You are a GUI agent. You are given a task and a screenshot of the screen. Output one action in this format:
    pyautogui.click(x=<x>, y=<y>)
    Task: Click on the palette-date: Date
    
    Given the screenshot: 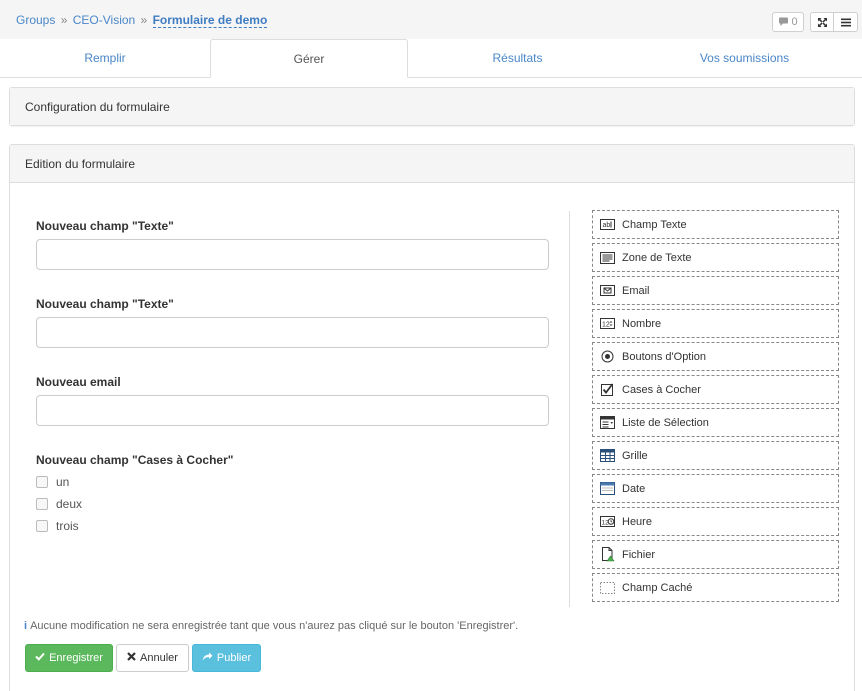 What is the action you would take?
    pyautogui.click(x=715, y=488)
    